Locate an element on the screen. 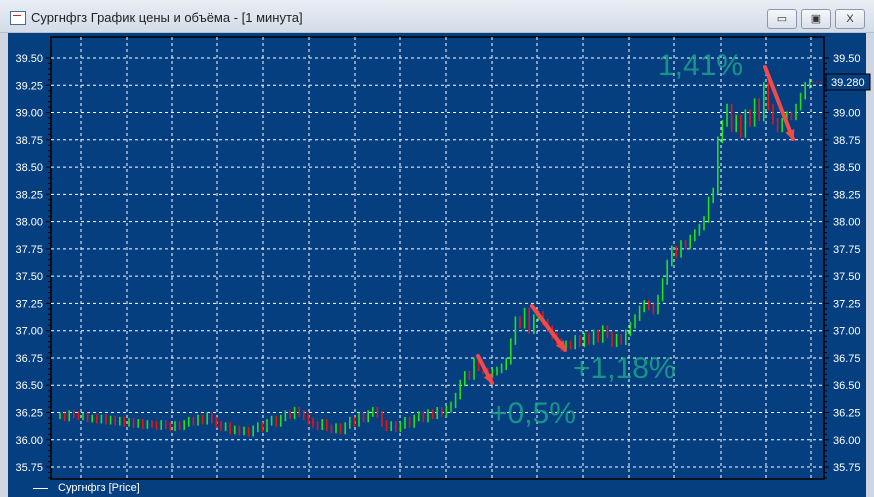  y-tick-label-right: 39.50 is located at coordinates (847, 59).